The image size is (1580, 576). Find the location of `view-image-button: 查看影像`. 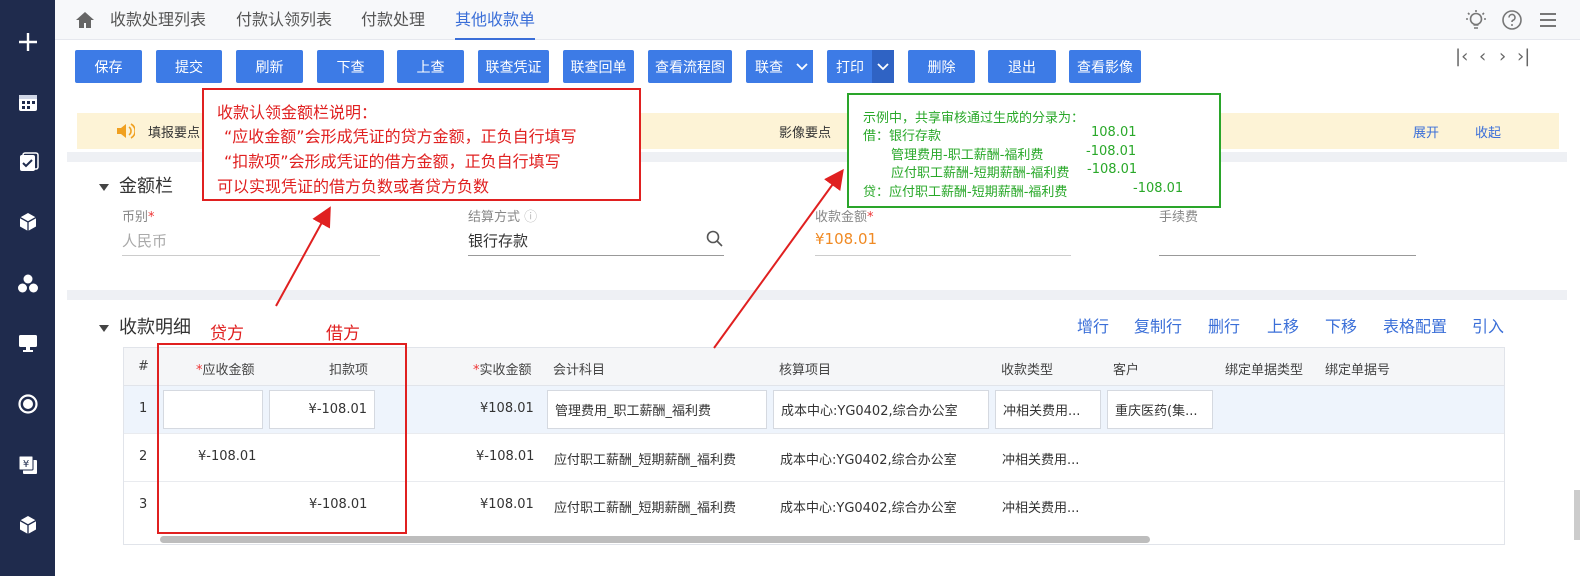

view-image-button: 查看影像 is located at coordinates (1105, 66).